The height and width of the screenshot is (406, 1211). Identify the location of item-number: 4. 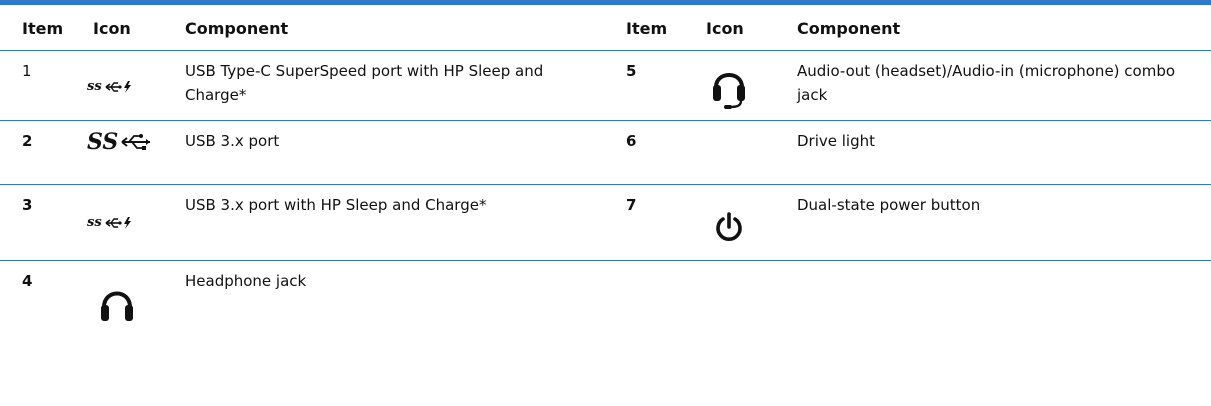
(27, 281).